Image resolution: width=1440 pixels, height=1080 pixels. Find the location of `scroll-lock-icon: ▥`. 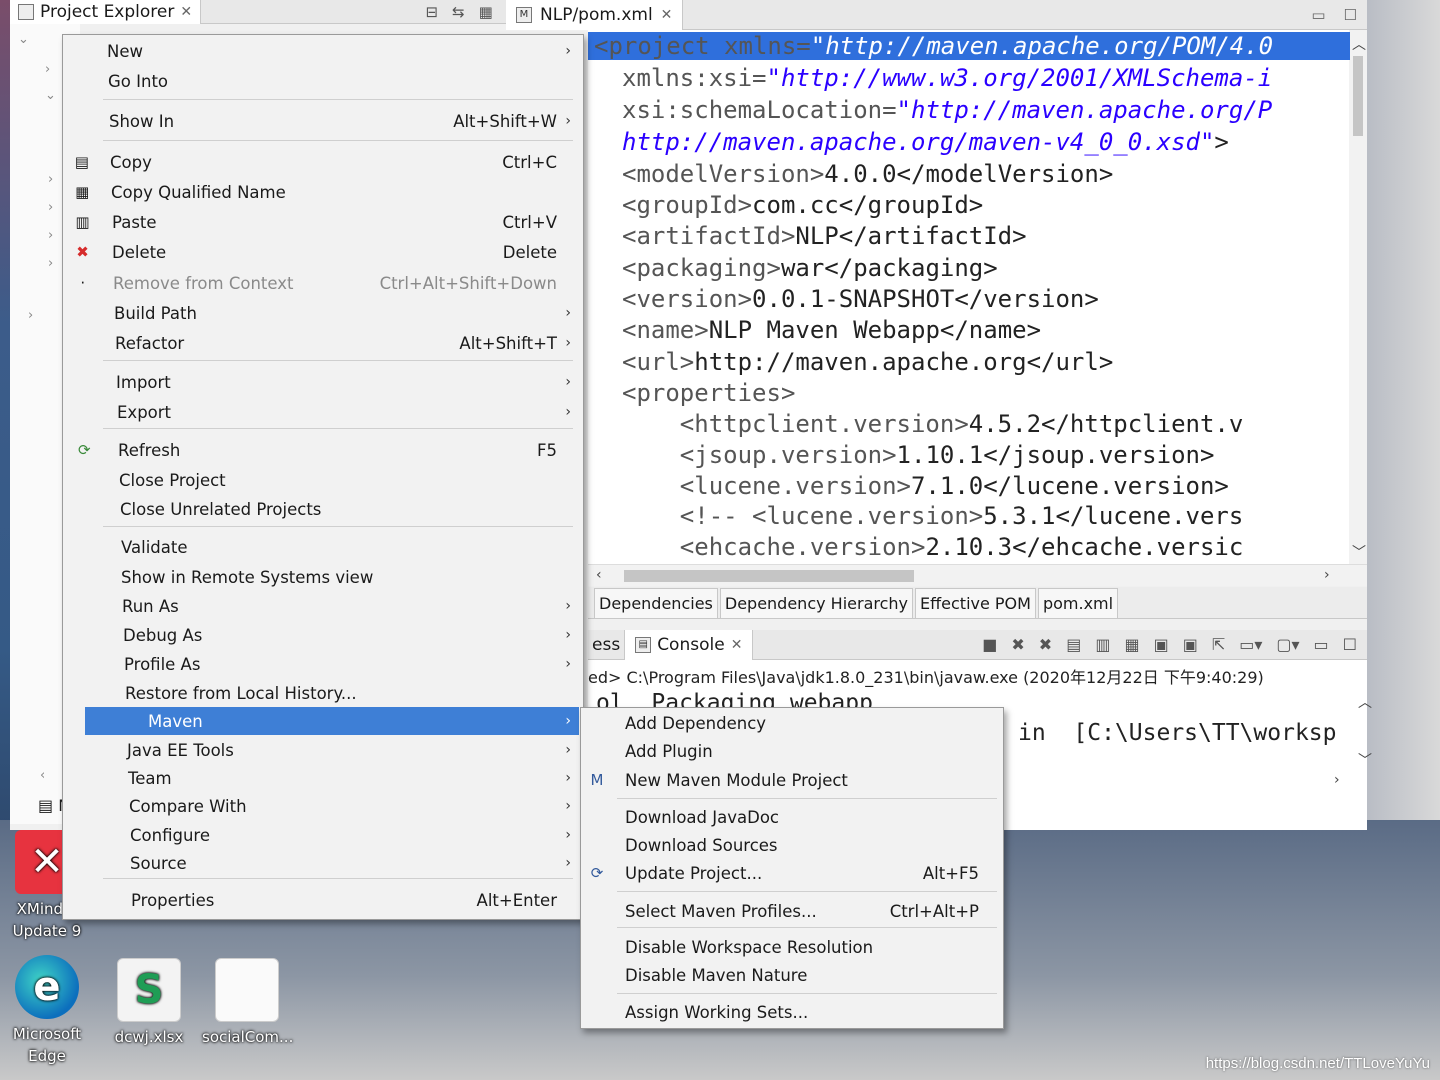

scroll-lock-icon: ▥ is located at coordinates (1102, 644).